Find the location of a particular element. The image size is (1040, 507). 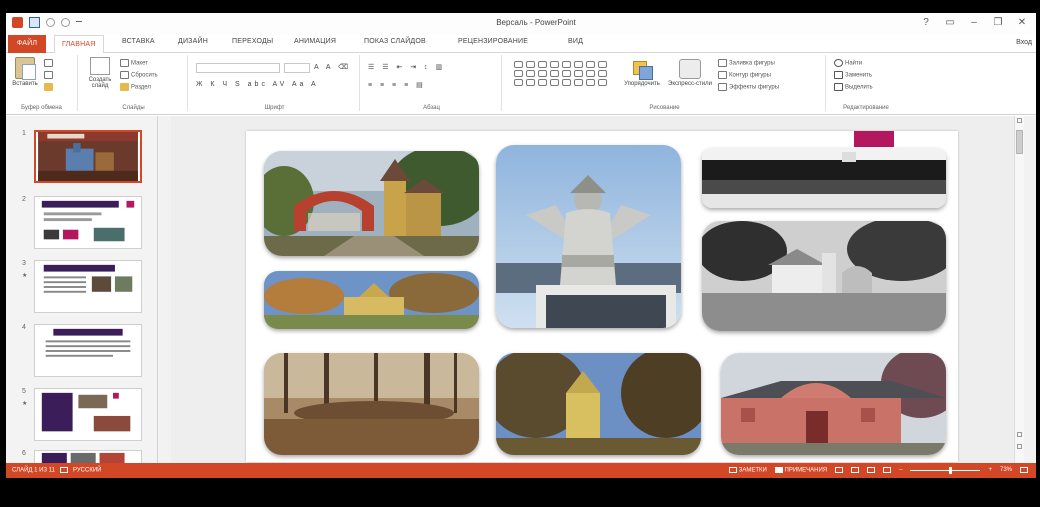

photo-bw-lake-panorama is located at coordinates (824, 178).